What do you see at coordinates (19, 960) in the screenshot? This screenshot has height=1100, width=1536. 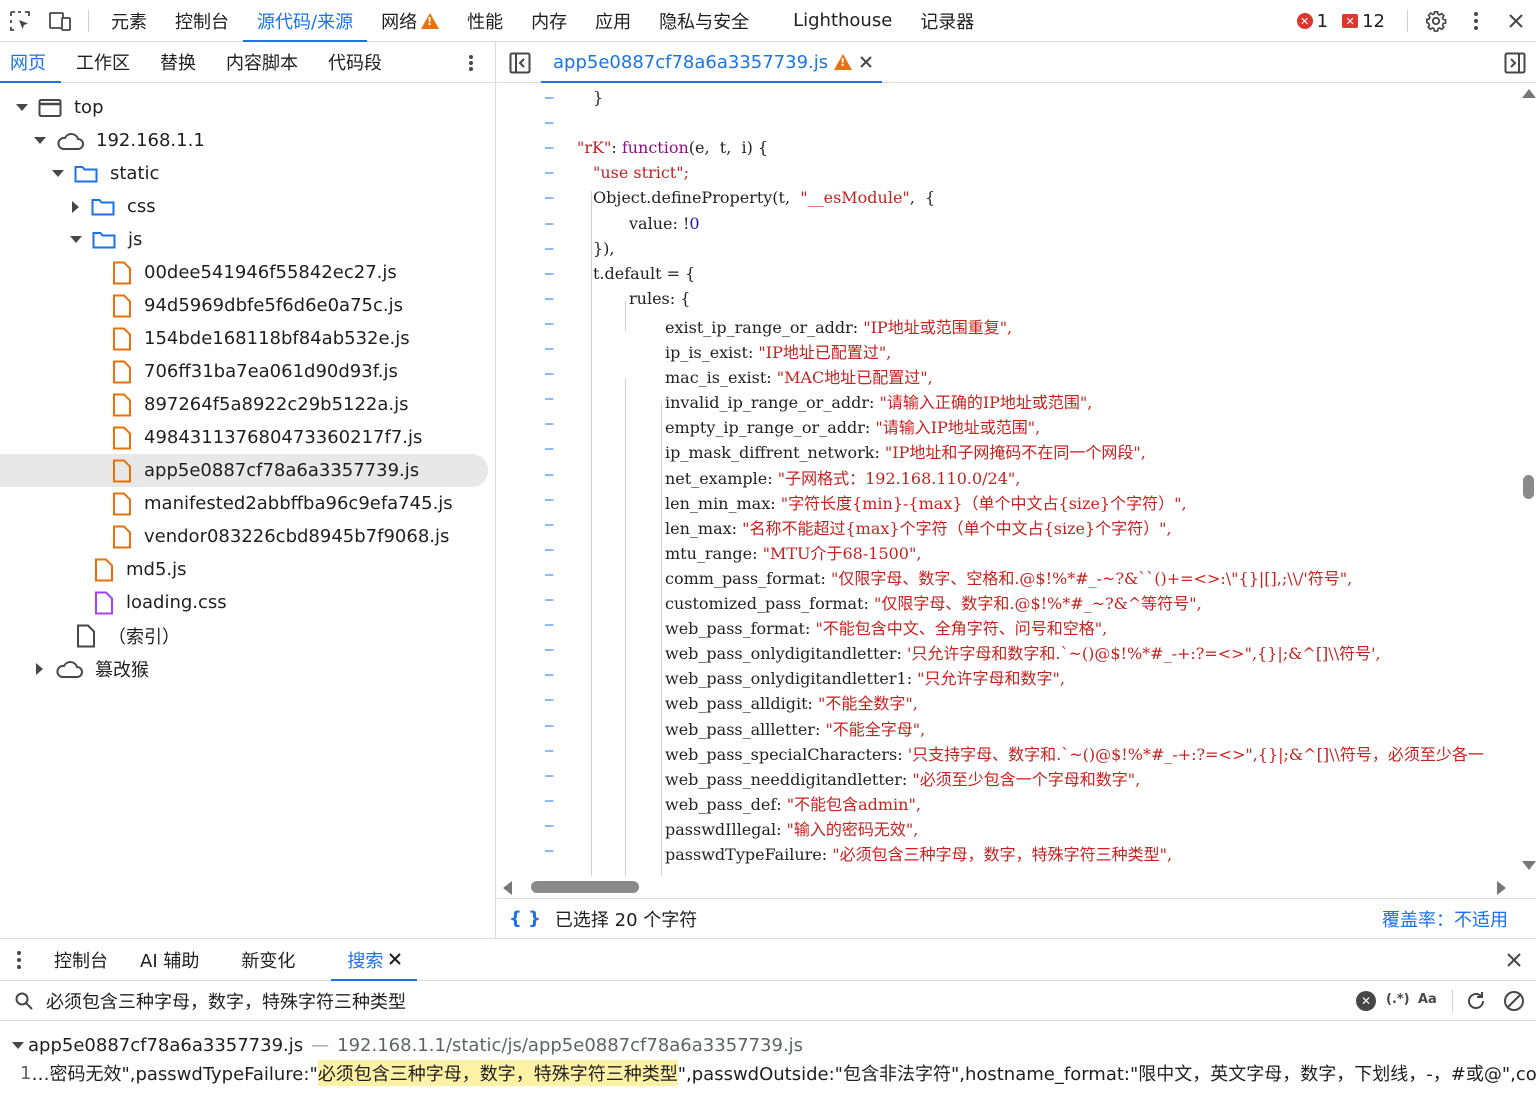 I see `drawer-more-icon` at bounding box center [19, 960].